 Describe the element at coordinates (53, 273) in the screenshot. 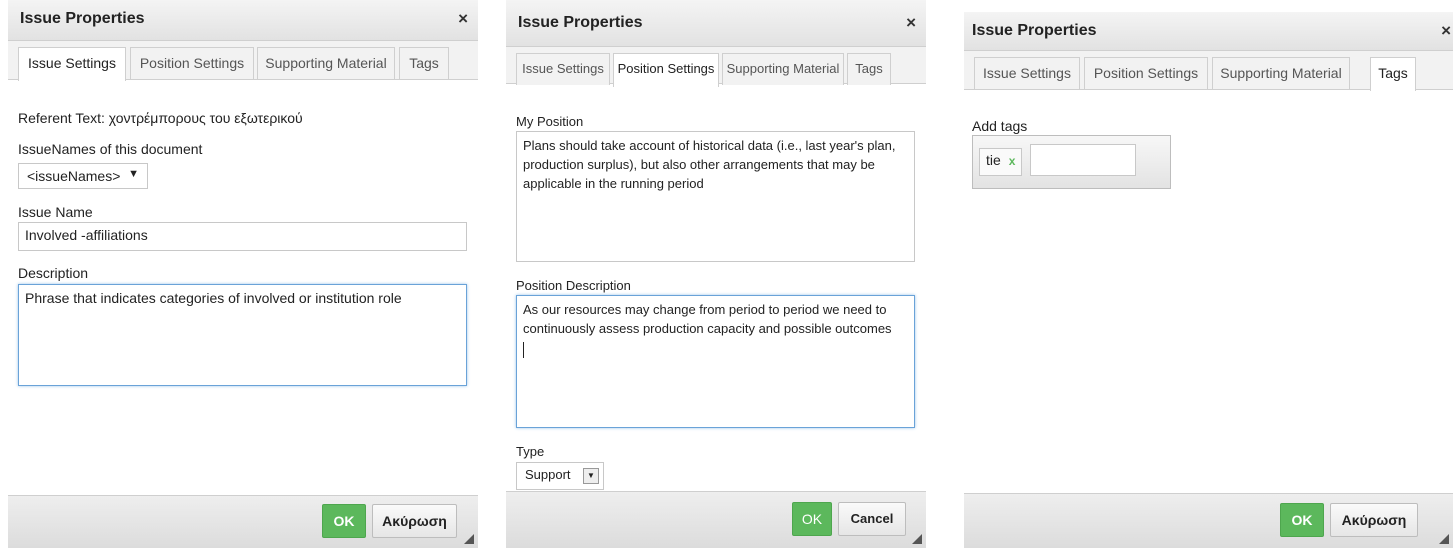

I see `description-label: Description` at that location.